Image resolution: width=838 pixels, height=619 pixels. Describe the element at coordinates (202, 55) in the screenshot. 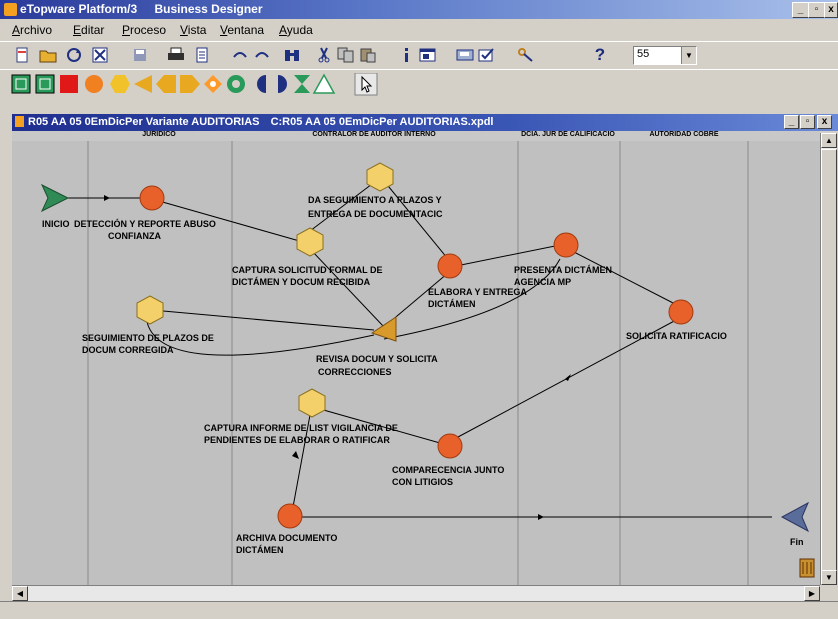

I see `properties-icon` at that location.